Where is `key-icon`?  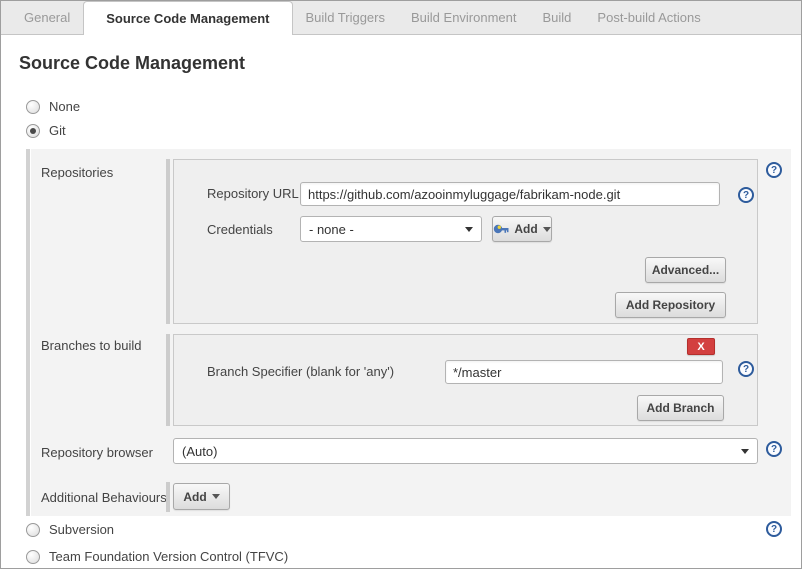 key-icon is located at coordinates (501, 229).